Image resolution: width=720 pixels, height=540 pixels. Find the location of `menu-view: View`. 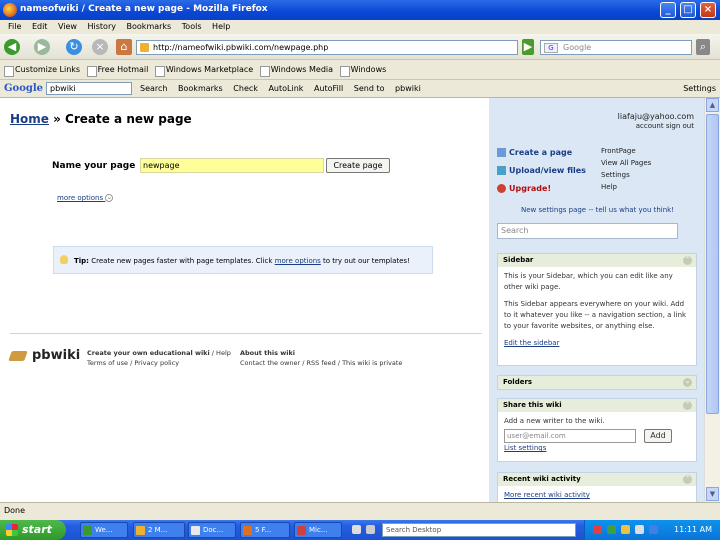

menu-view: View is located at coordinates (67, 27).